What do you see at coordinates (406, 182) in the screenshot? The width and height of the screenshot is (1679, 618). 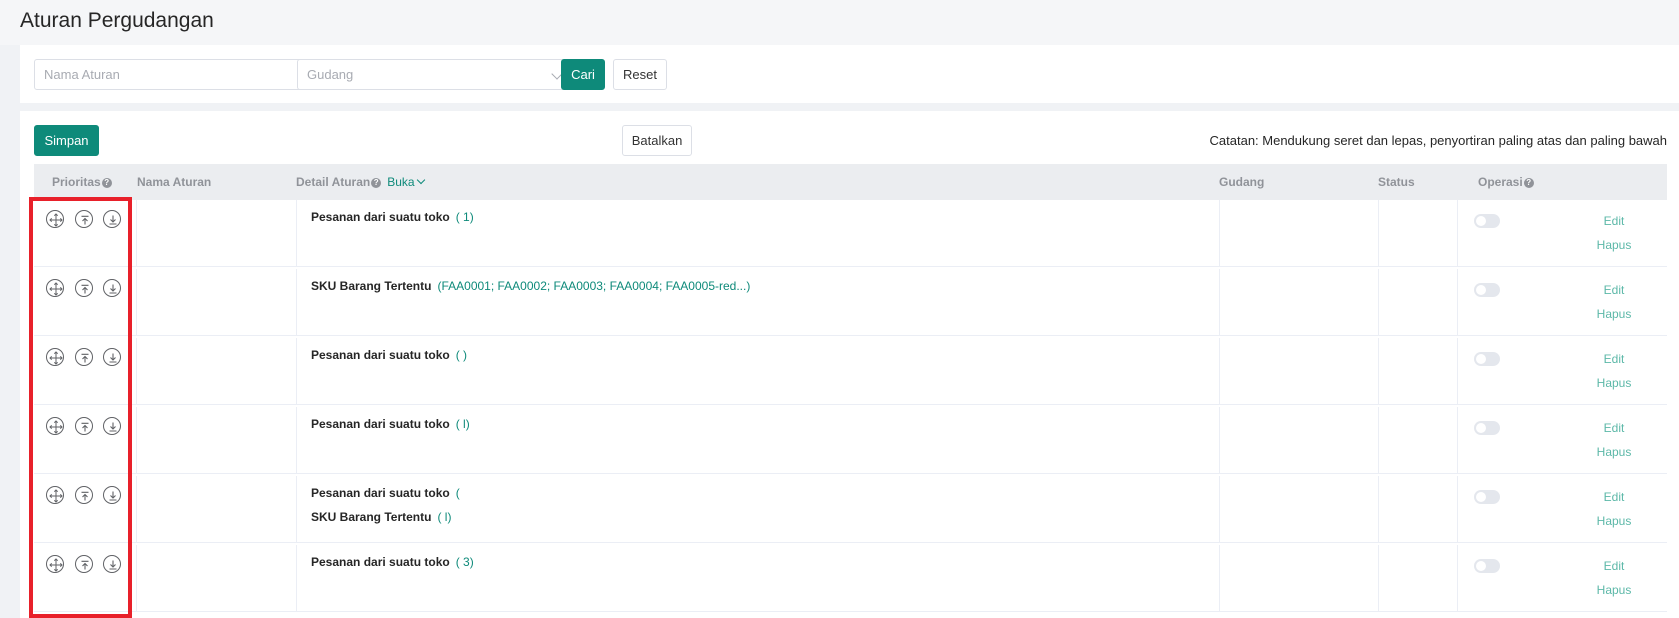 I see `expand-toggle: Buka` at bounding box center [406, 182].